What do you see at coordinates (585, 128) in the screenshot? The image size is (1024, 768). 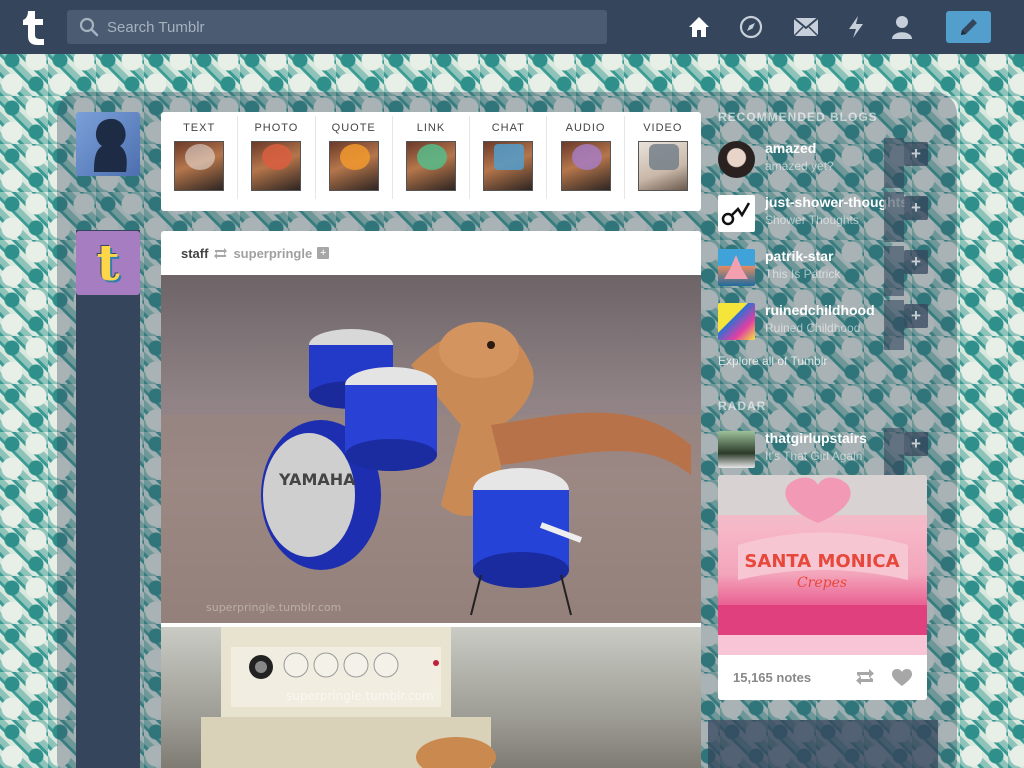 I see `post-type-label: AUDIO` at bounding box center [585, 128].